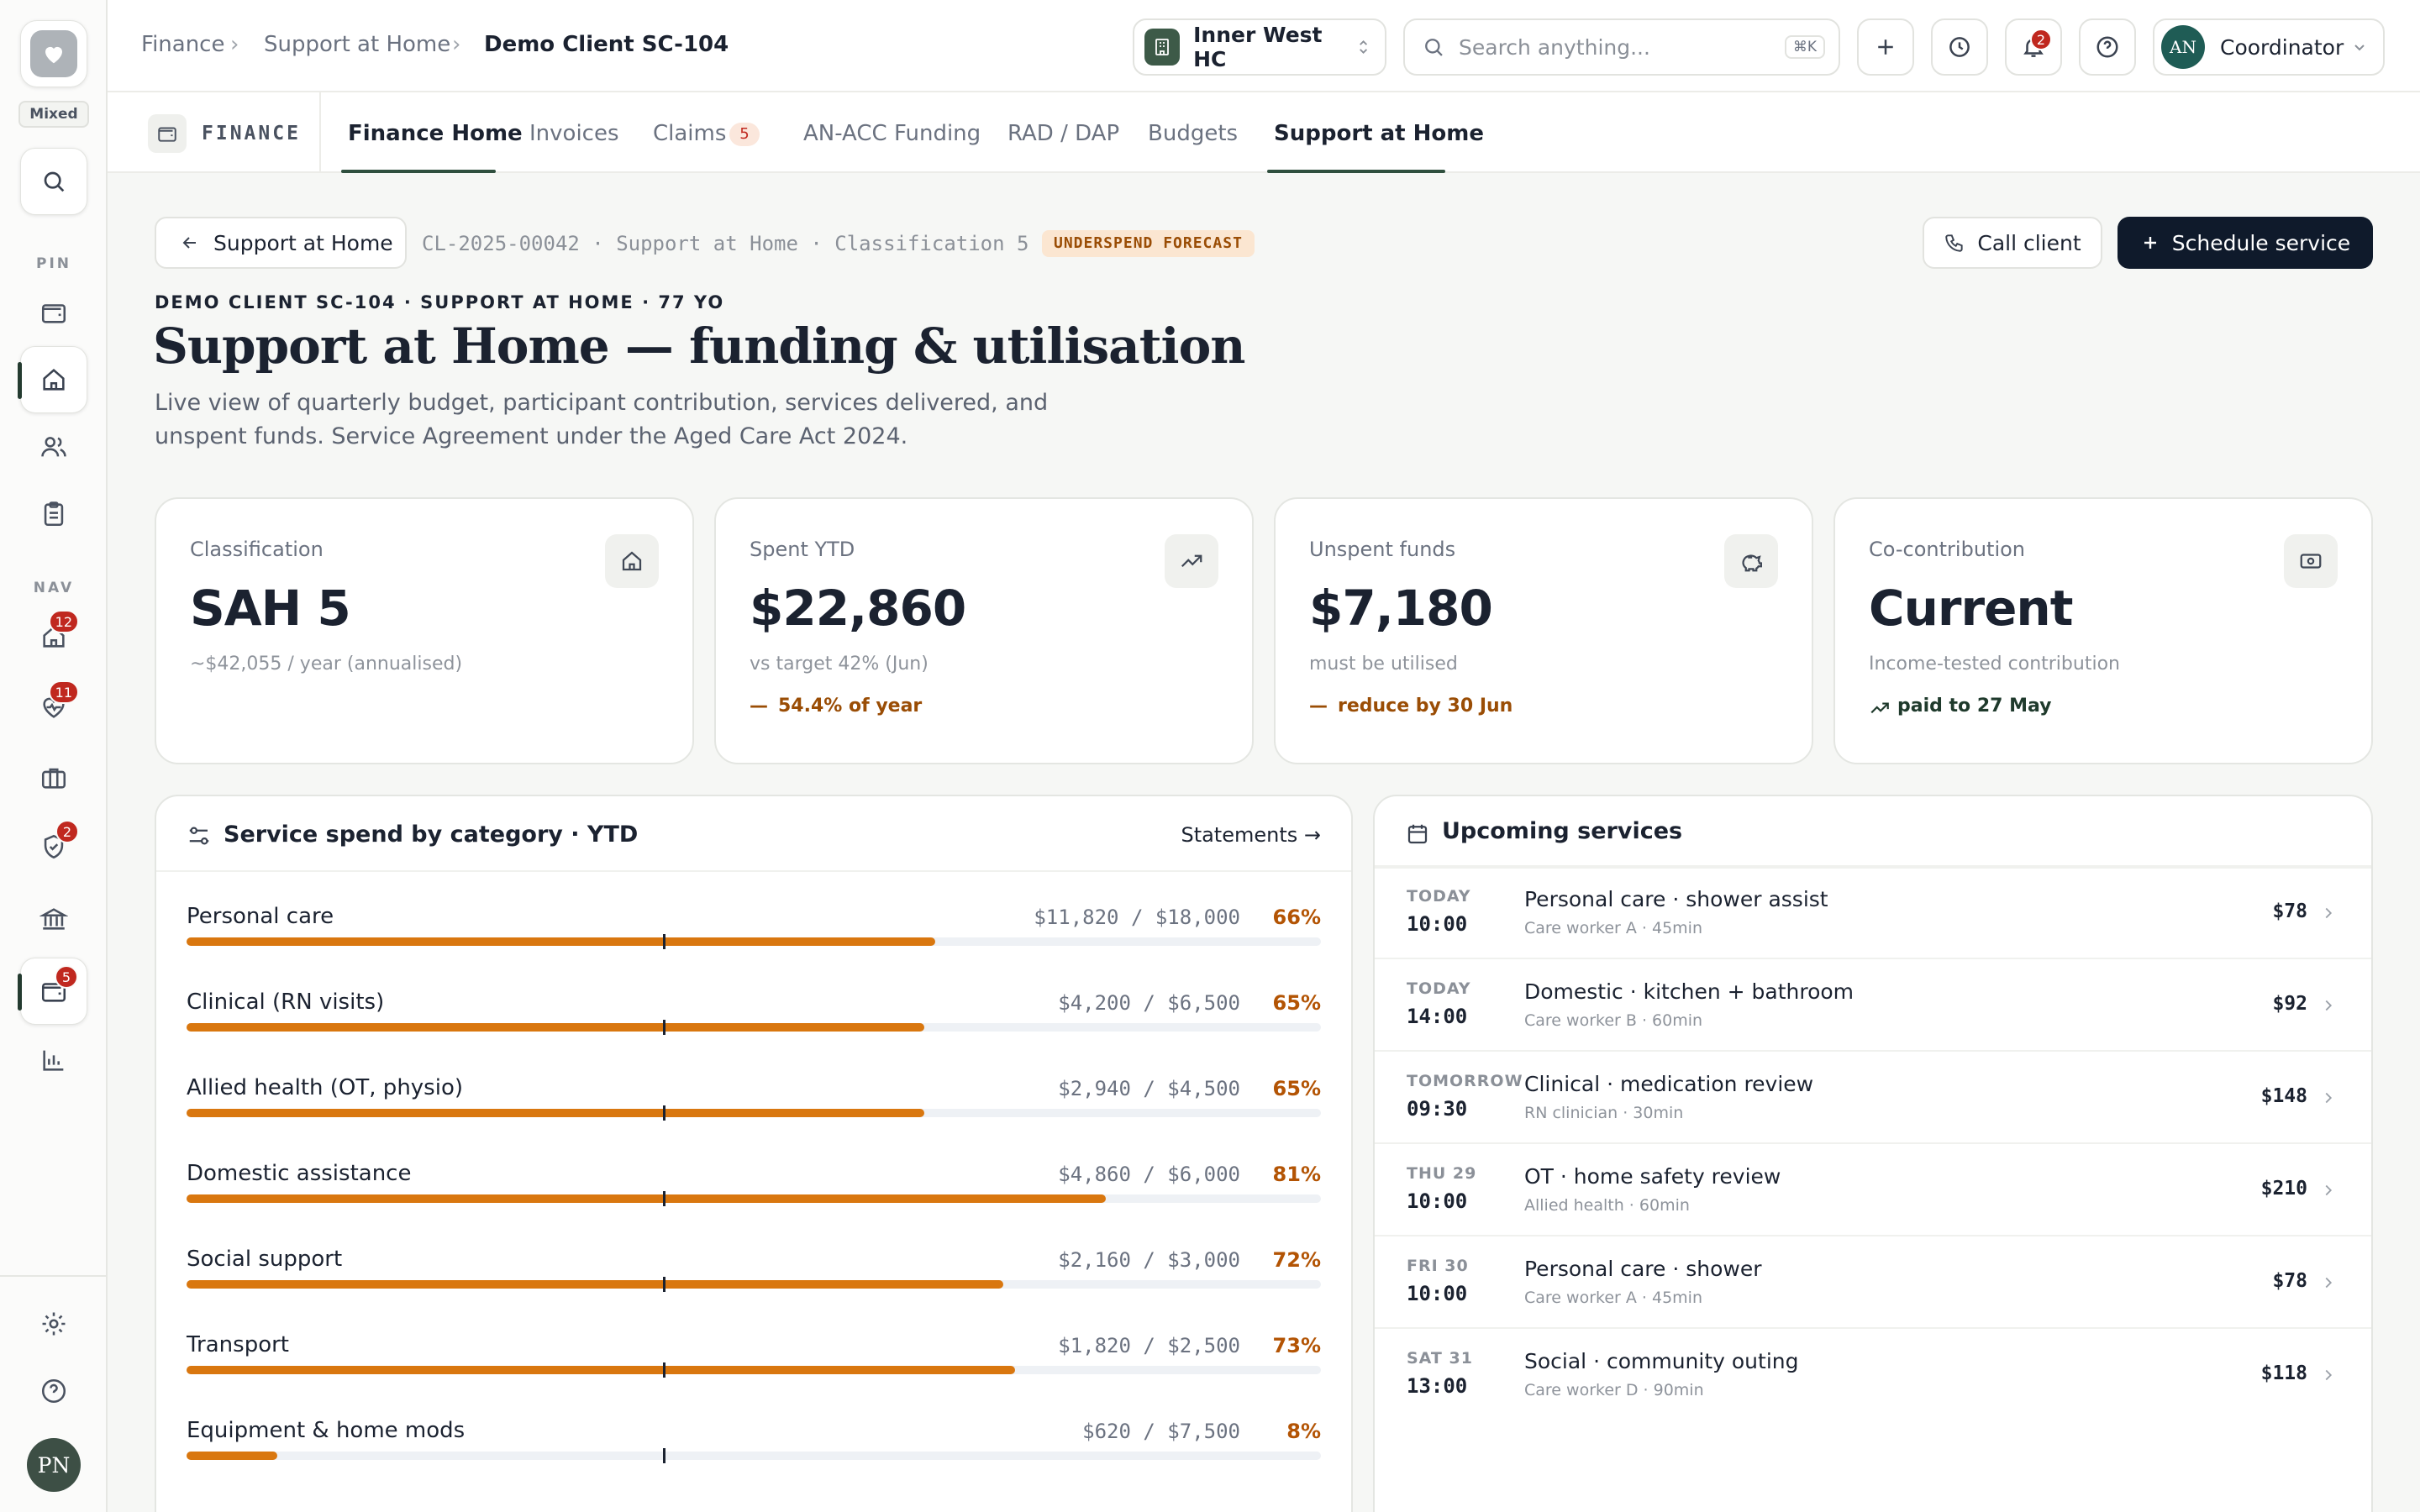 This screenshot has height=1512, width=2420. Describe the element at coordinates (1437, 1109) in the screenshot. I see `service-time: 09:30` at that location.